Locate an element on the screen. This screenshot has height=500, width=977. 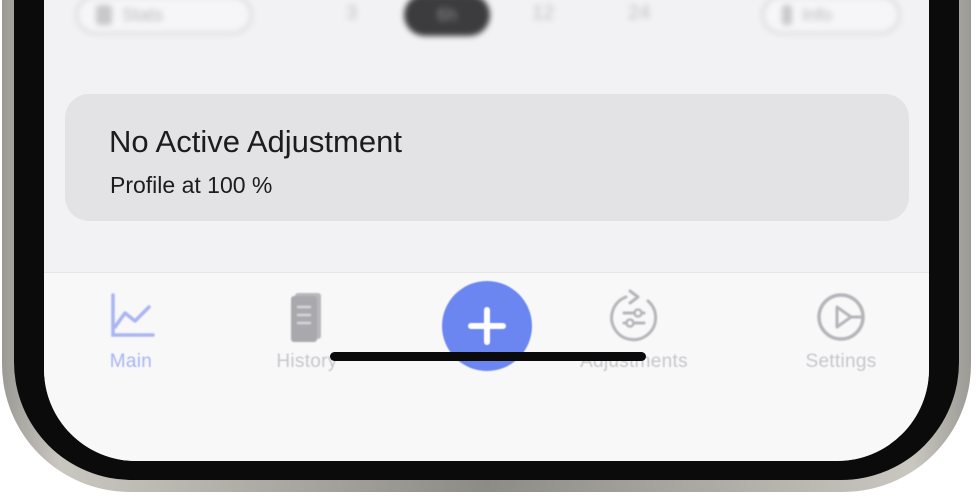
range-option-selected-label: 6h is located at coordinates (447, 14).